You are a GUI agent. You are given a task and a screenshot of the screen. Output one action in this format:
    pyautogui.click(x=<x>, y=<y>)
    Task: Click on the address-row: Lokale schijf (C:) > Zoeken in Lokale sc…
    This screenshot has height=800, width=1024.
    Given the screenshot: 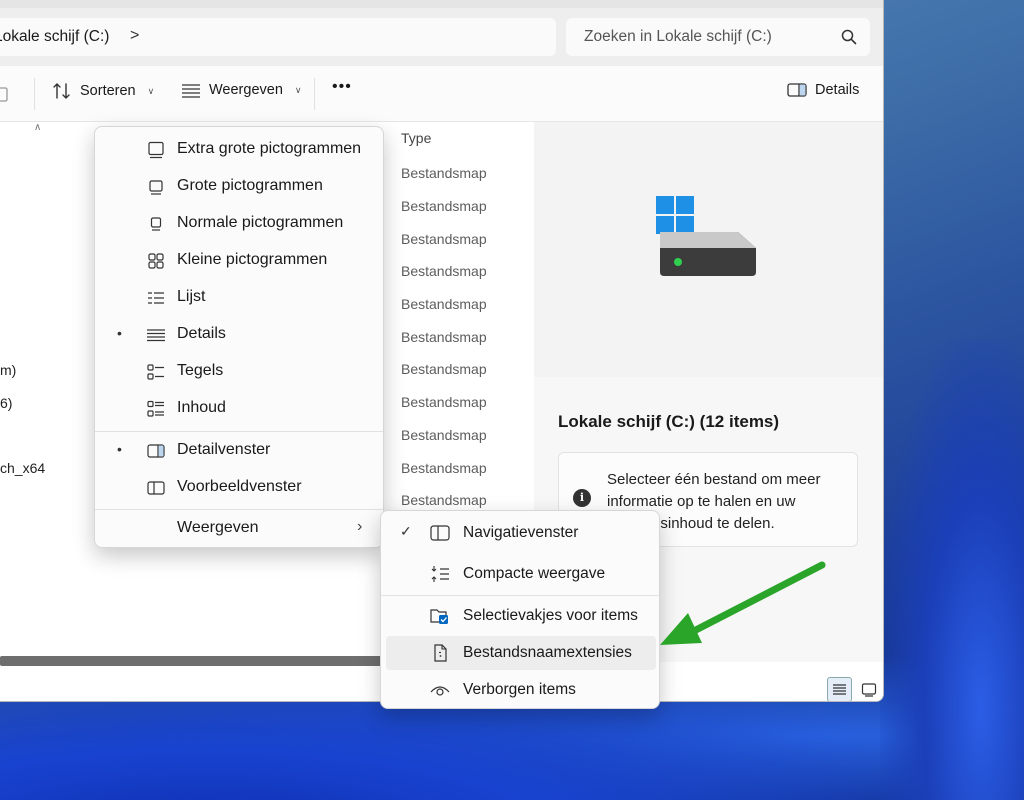 What is the action you would take?
    pyautogui.click(x=441, y=33)
    